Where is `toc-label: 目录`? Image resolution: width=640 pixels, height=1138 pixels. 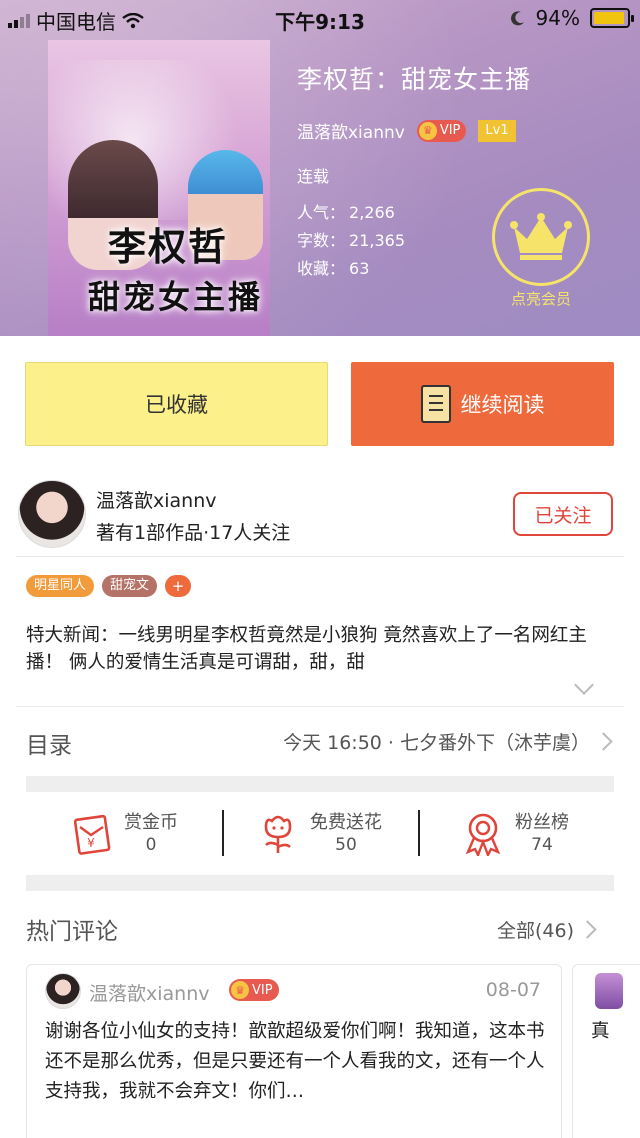 toc-label: 目录 is located at coordinates (49, 746).